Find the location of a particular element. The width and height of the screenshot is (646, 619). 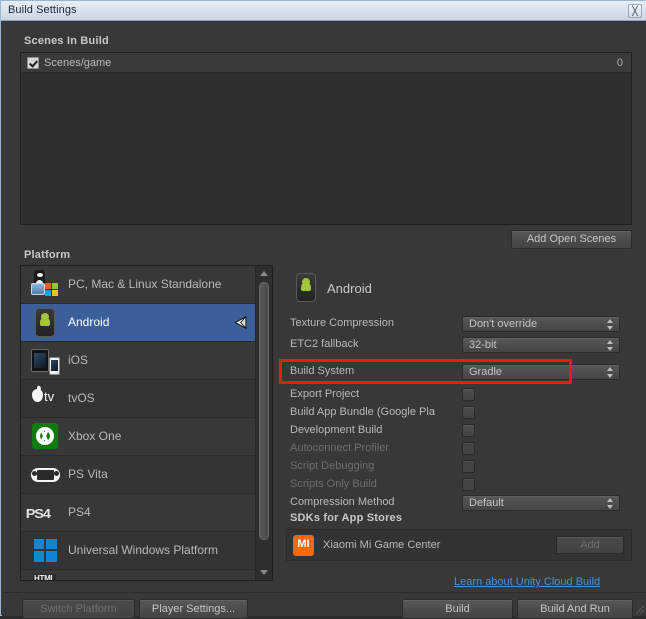

setting-row-script-debugging: Script Debugging is located at coordinates (457, 467).